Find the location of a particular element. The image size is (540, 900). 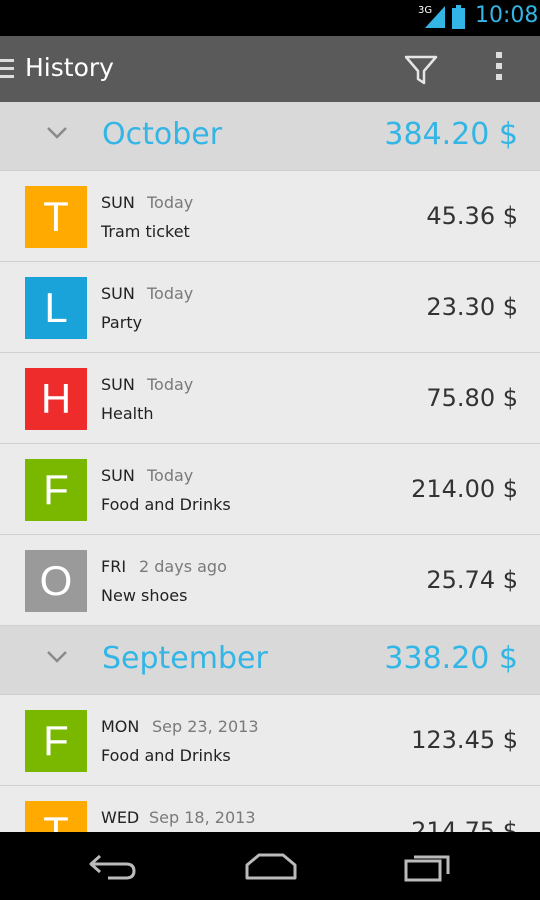

item-amount: 23.30 $ is located at coordinates (472, 307).